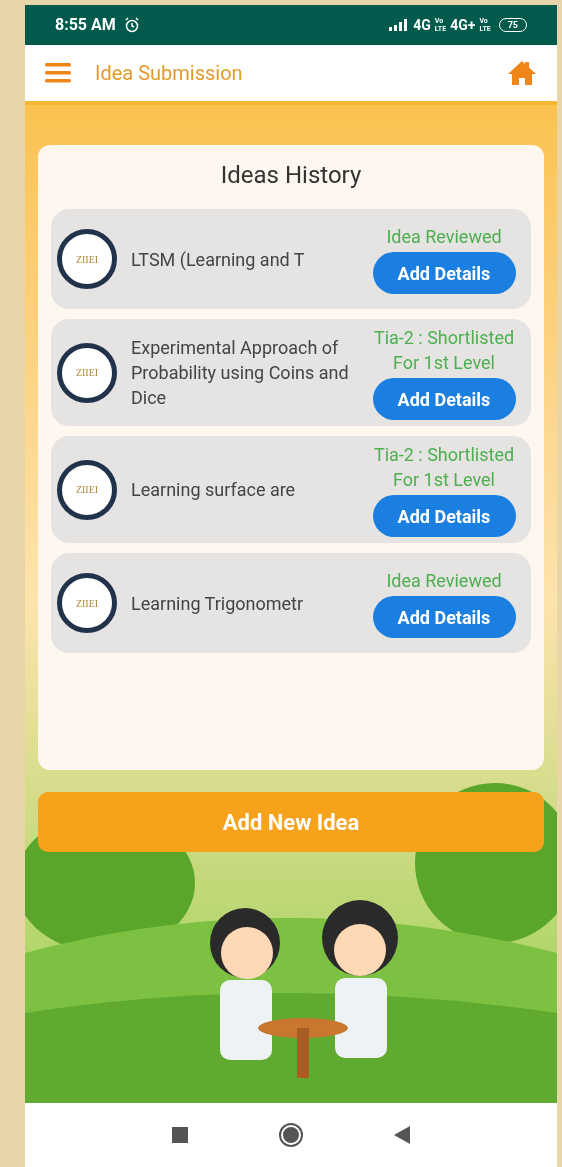 This screenshot has height=1167, width=562. What do you see at coordinates (291, 175) in the screenshot?
I see `card-title: Ideas History` at bounding box center [291, 175].